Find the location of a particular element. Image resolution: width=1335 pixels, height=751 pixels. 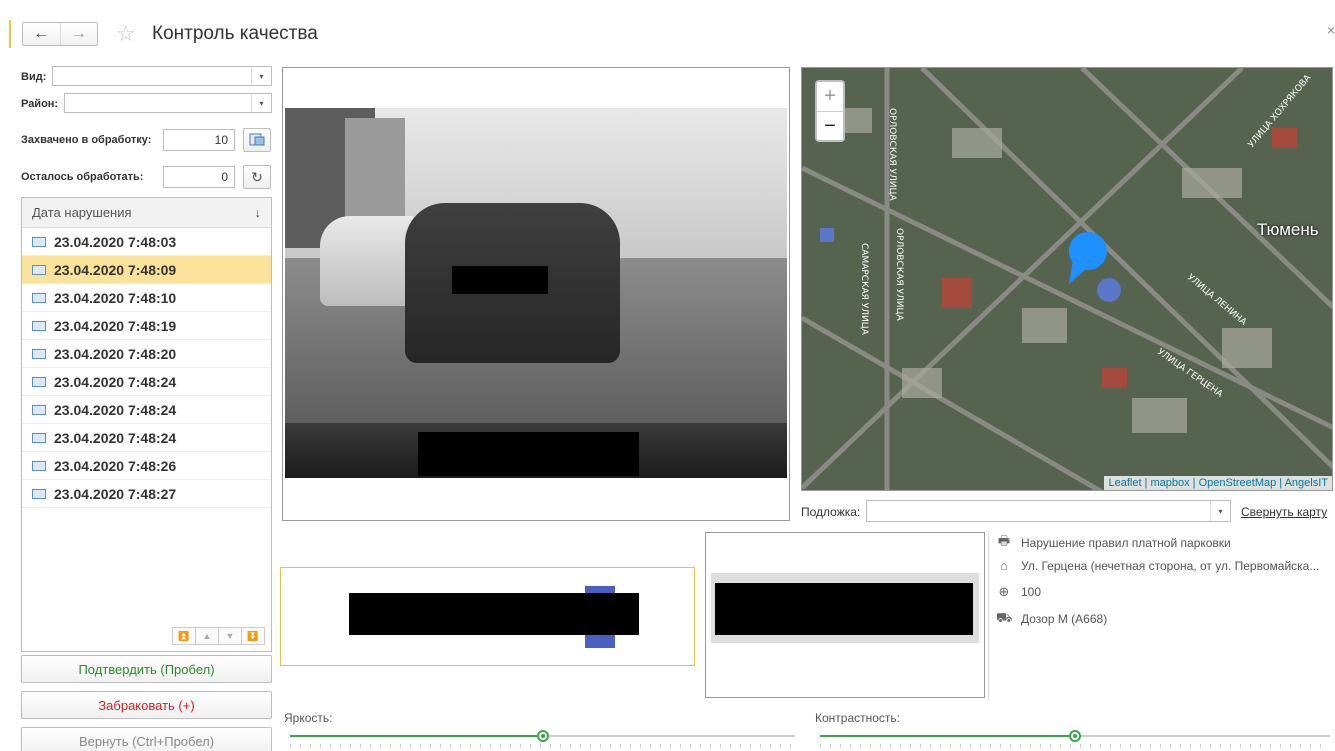

confirm-label: Подтвердить (Пробел) is located at coordinates (146, 669).